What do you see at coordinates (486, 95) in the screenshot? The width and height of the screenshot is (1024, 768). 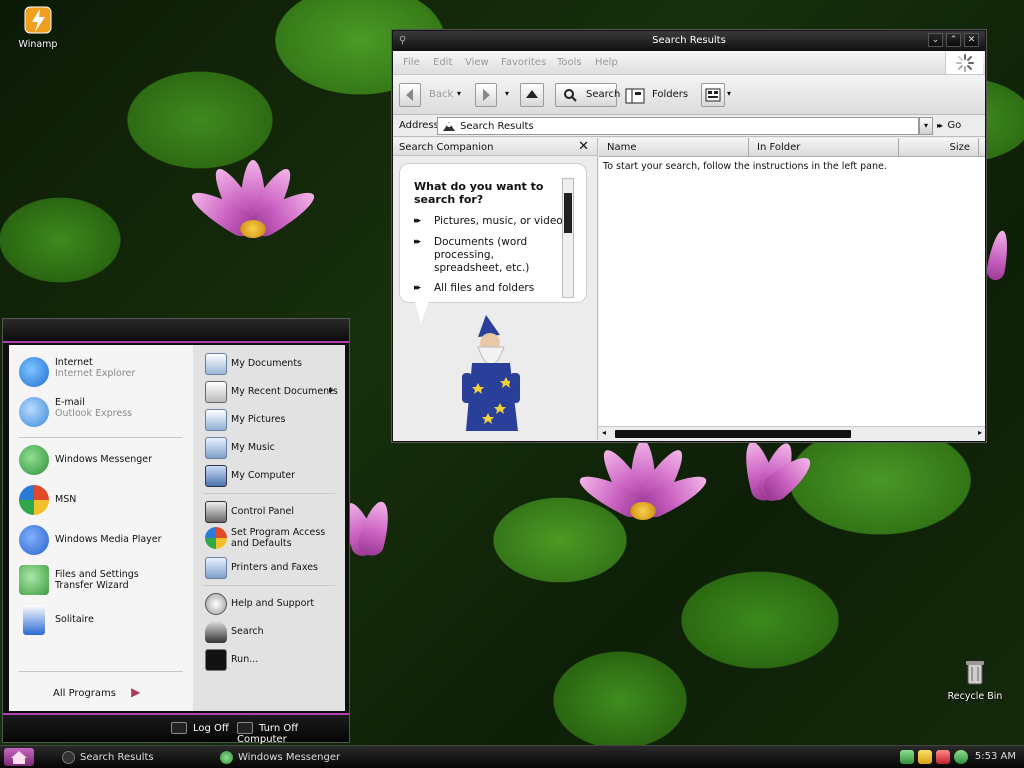 I see `forward-button` at bounding box center [486, 95].